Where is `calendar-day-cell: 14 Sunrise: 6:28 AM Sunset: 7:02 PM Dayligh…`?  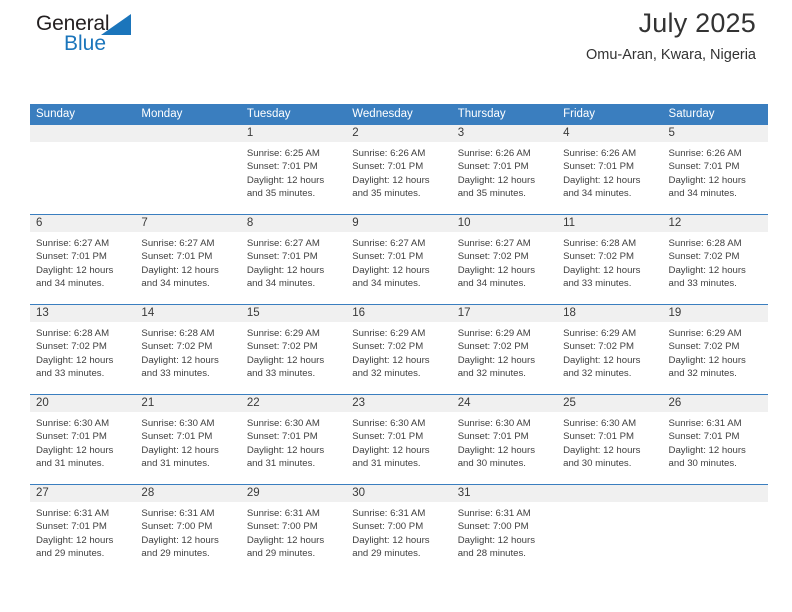
calendar-day-cell: 14 Sunrise: 6:28 AM Sunset: 7:02 PM Dayligh… is located at coordinates (188, 349).